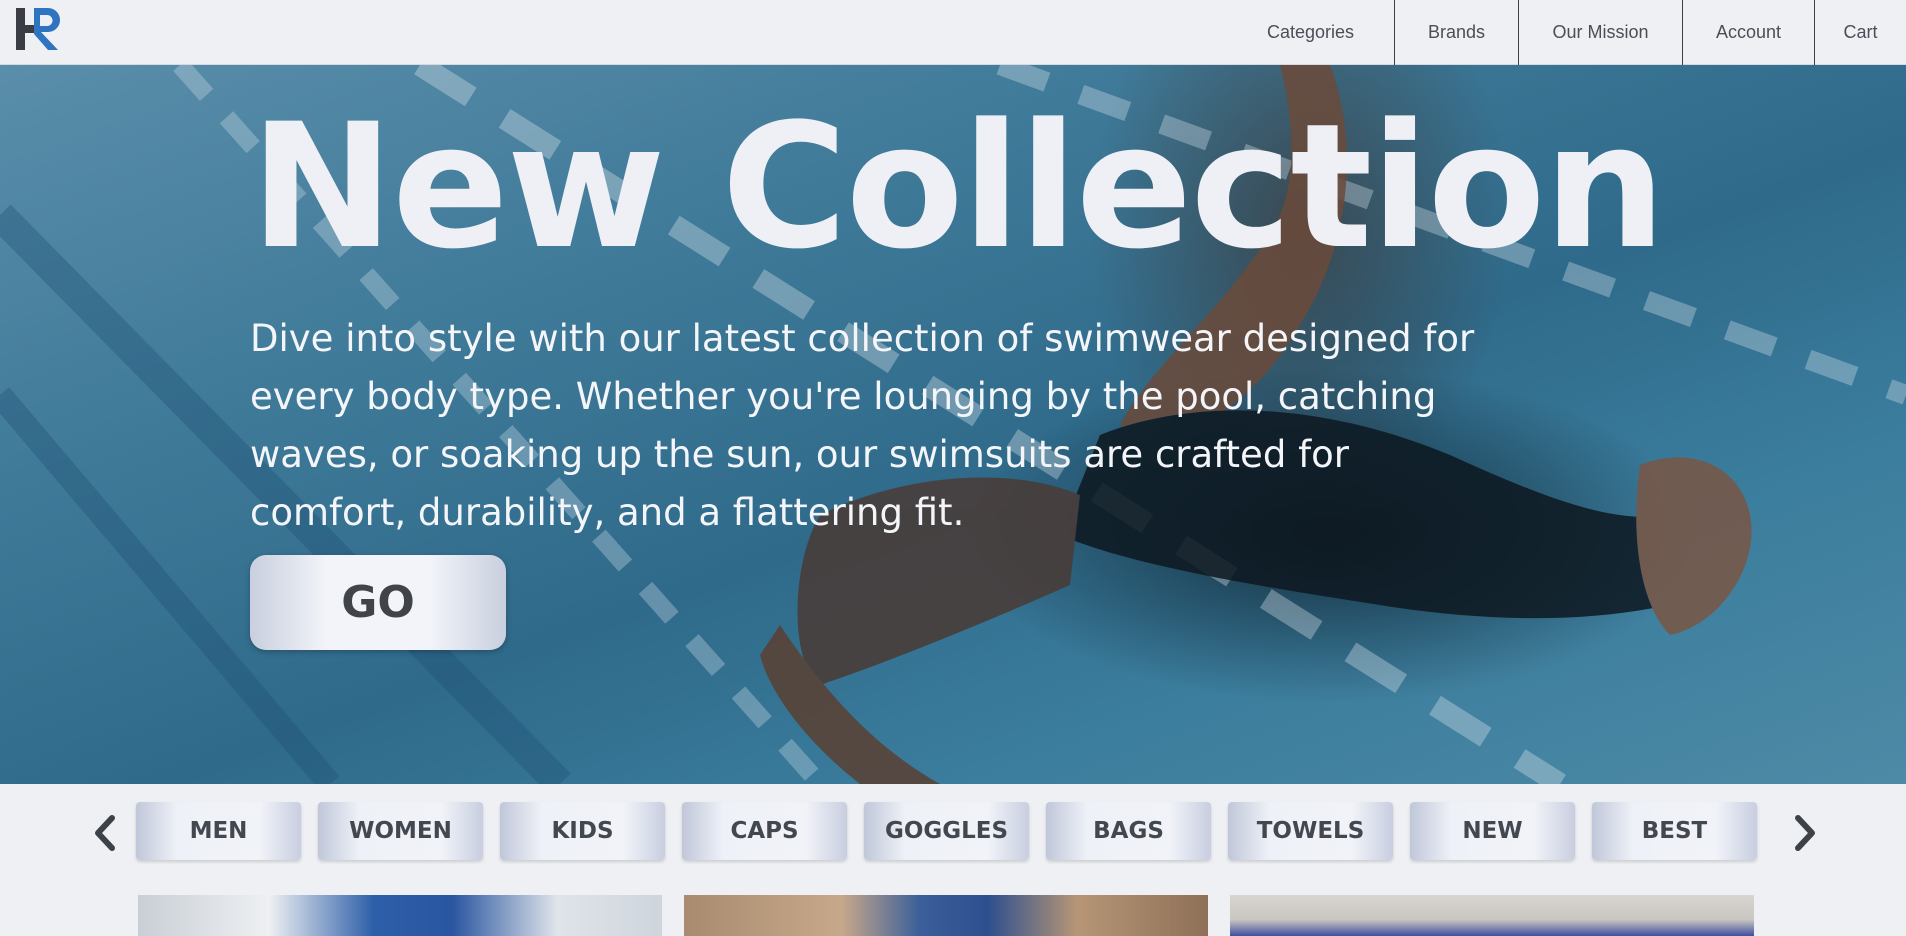  I want to click on category-bags: BAGS, so click(1128, 831).